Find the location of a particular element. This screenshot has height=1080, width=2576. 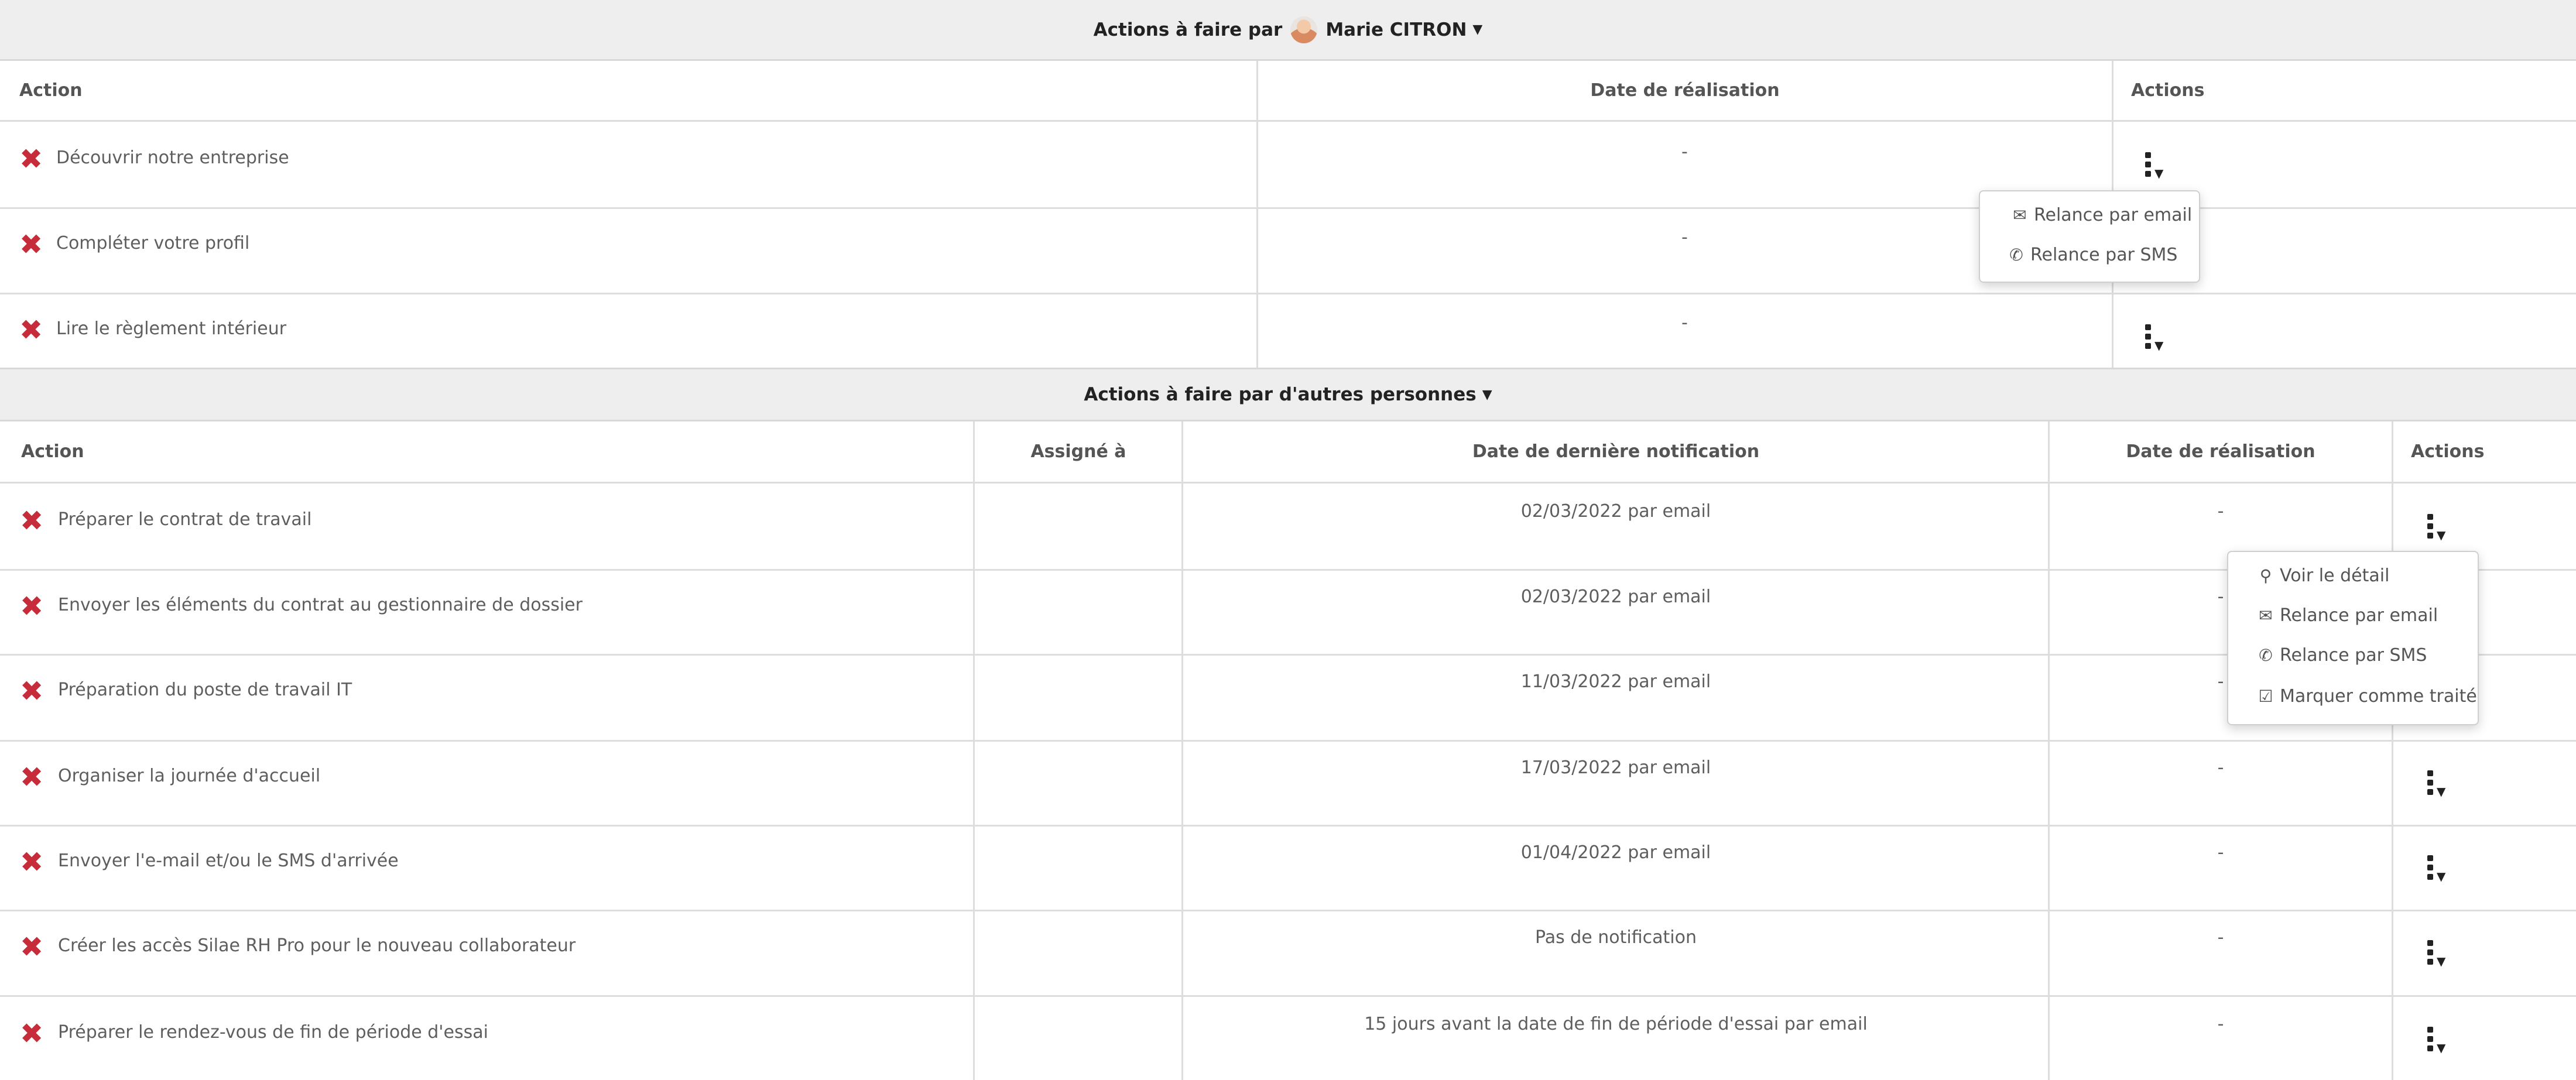

table-row: ✖ Lire le règlement intérieur - ▼ is located at coordinates (1288, 330).